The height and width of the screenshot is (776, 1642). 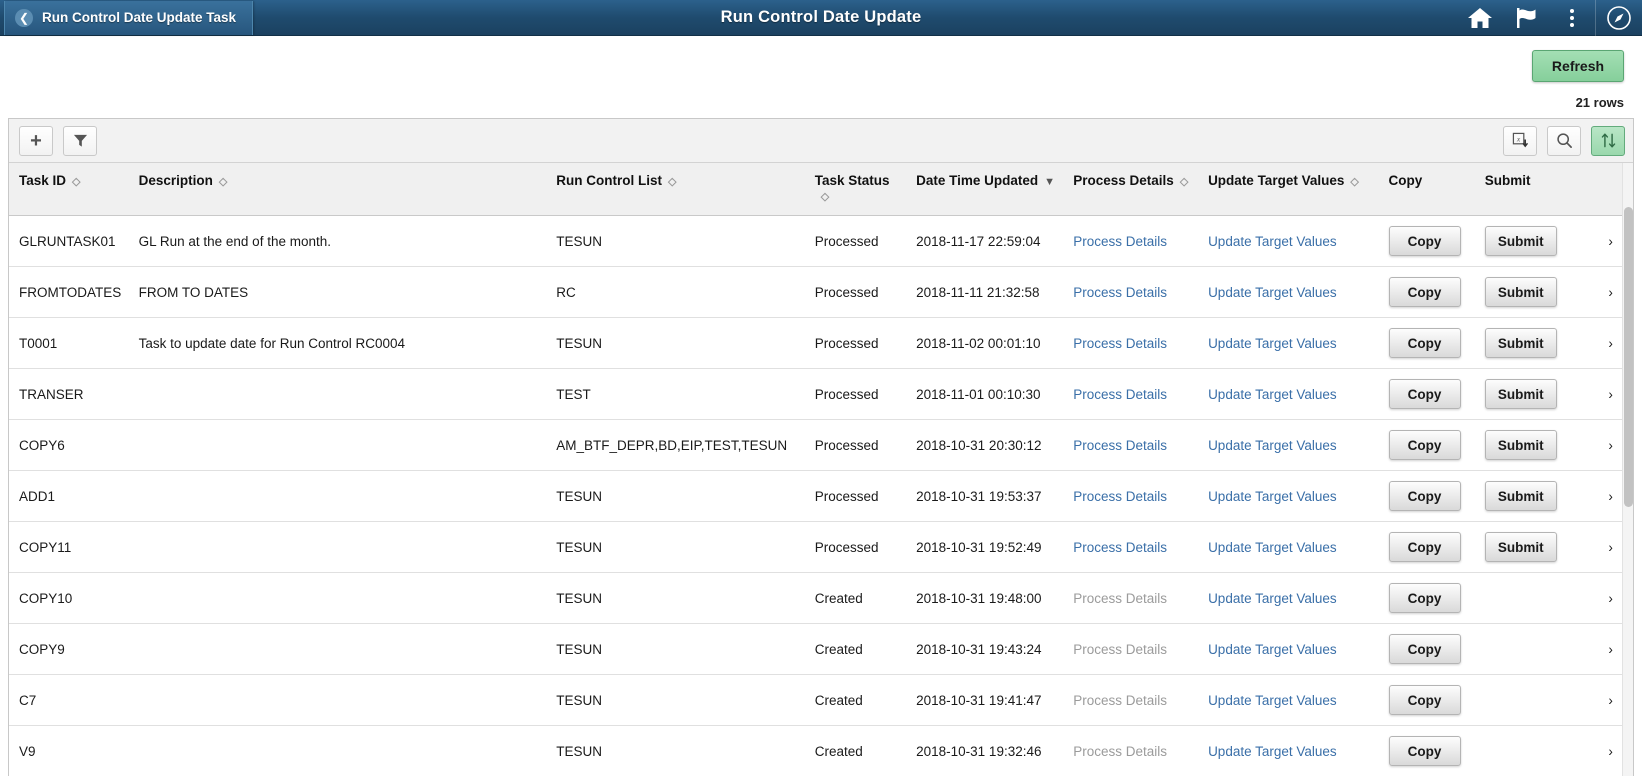 What do you see at coordinates (80, 140) in the screenshot?
I see `filter-button` at bounding box center [80, 140].